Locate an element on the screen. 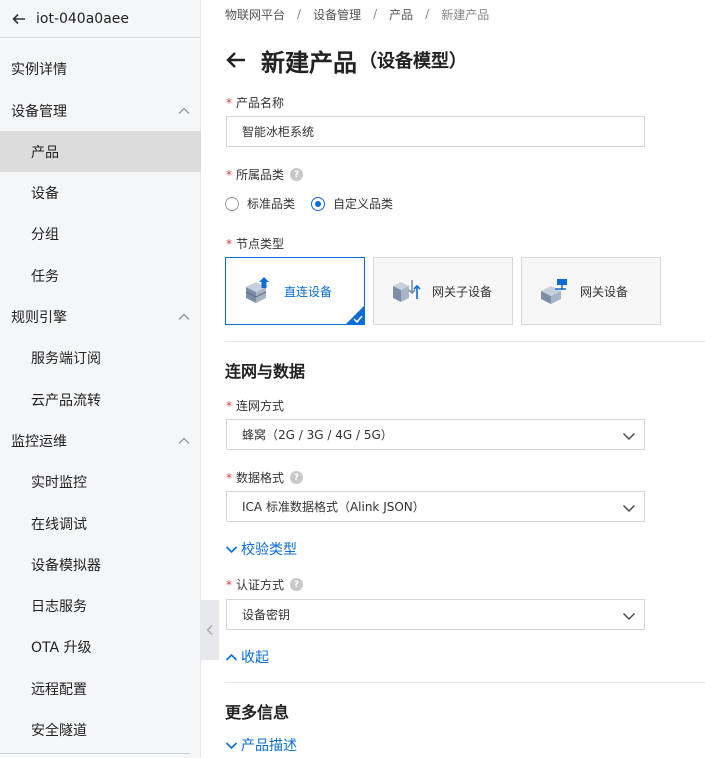 This screenshot has height=758, width=705. select-value: 蜂窝（2G / 3G / 4G / 5G） is located at coordinates (317, 435).